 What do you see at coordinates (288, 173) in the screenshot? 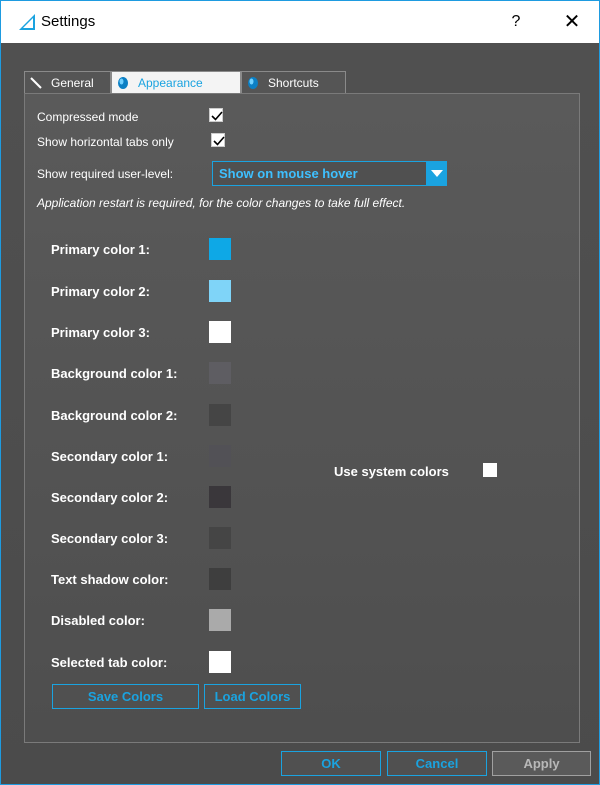
I see `user-level-value: Show on mouse hover` at bounding box center [288, 173].